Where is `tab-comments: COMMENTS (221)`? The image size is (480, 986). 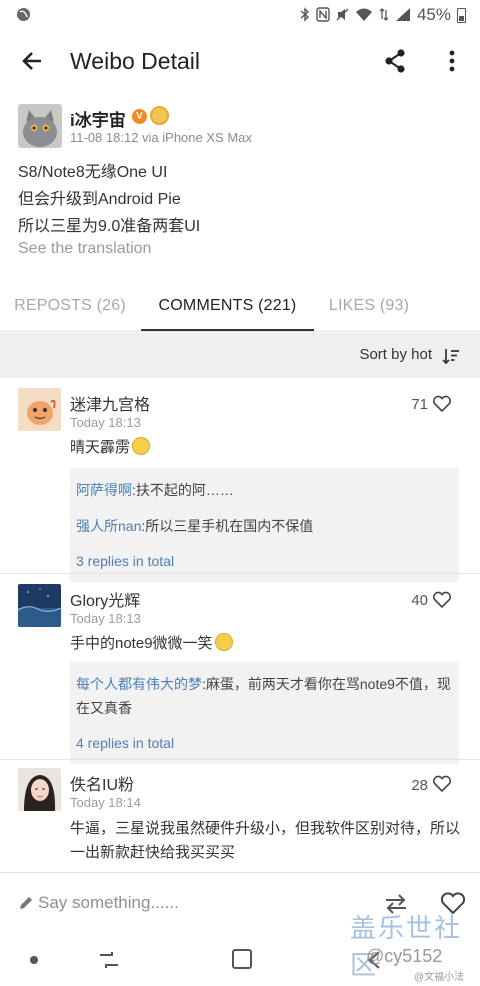
tab-comments: COMMENTS (221) is located at coordinates (227, 306).